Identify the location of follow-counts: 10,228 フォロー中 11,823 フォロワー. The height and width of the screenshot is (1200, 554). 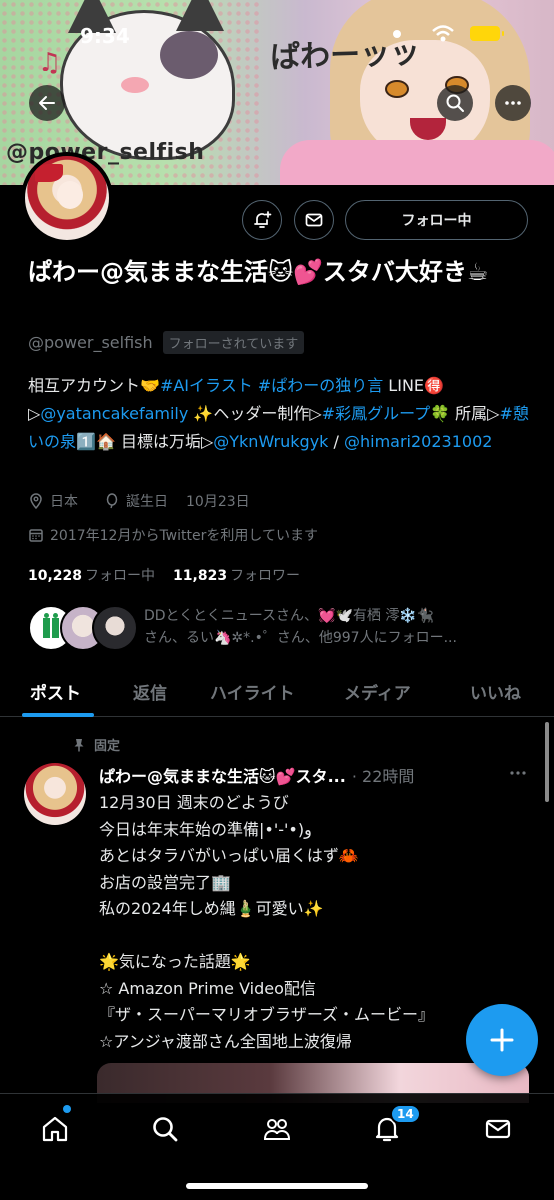
(164, 575).